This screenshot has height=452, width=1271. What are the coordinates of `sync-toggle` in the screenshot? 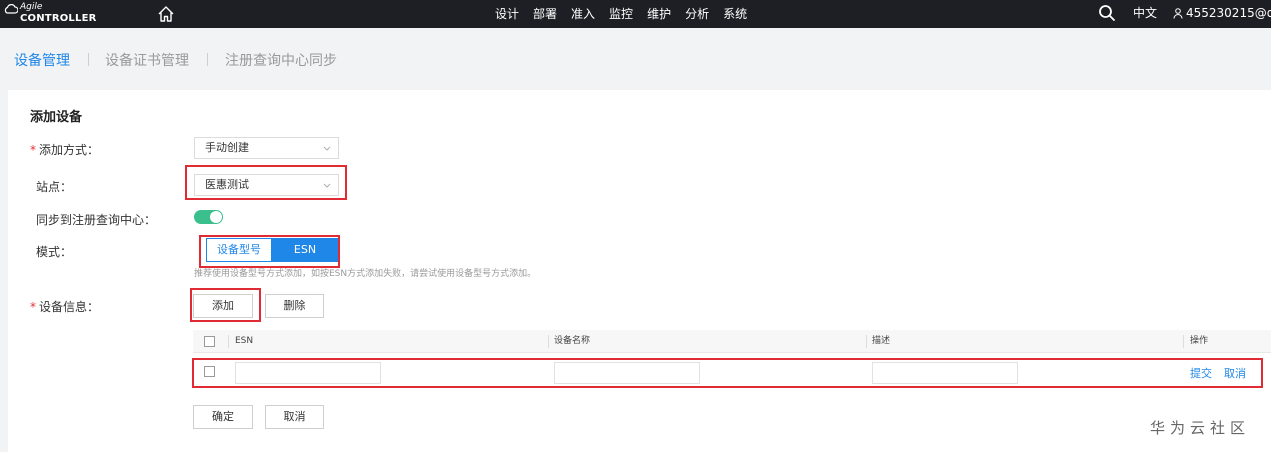 It's located at (208, 217).